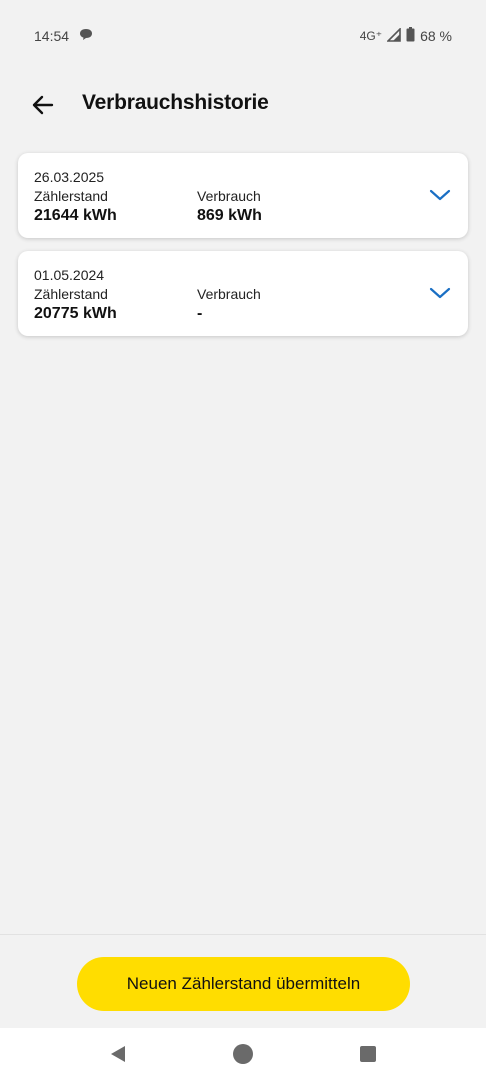 The height and width of the screenshot is (1080, 486). What do you see at coordinates (200, 313) in the screenshot?
I see `usage-value: -` at bounding box center [200, 313].